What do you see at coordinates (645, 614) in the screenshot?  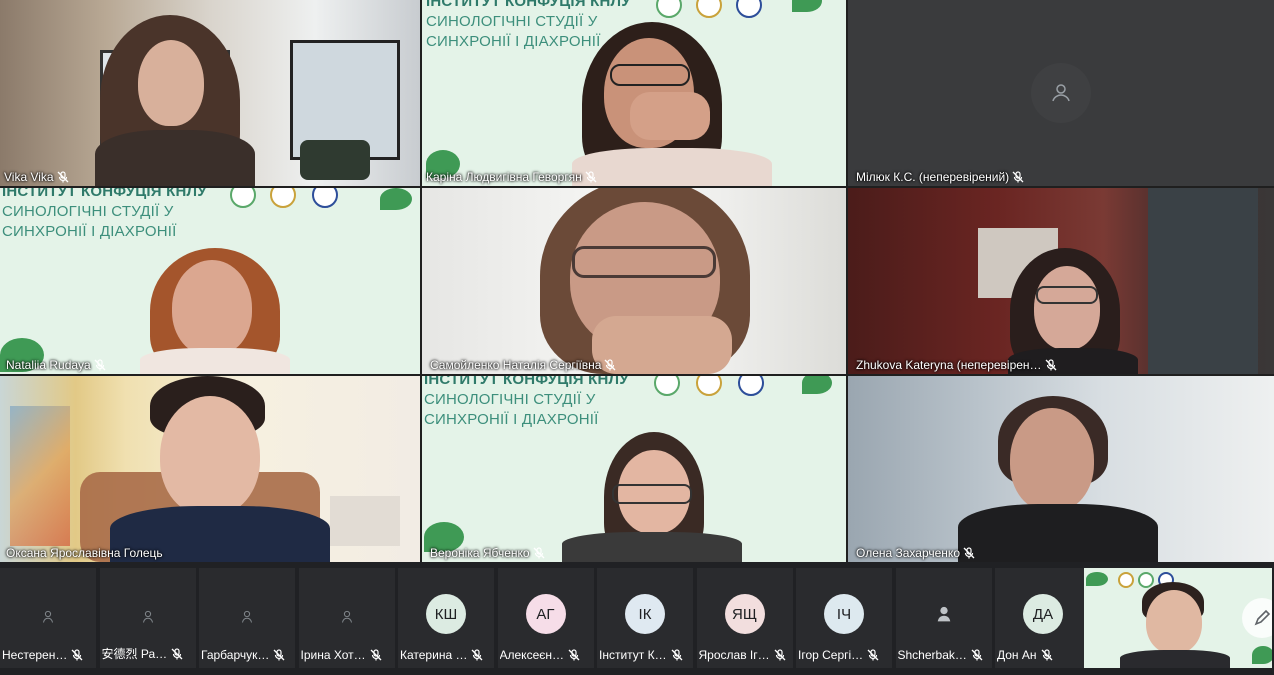 I see `avatar-initials: ІК` at bounding box center [645, 614].